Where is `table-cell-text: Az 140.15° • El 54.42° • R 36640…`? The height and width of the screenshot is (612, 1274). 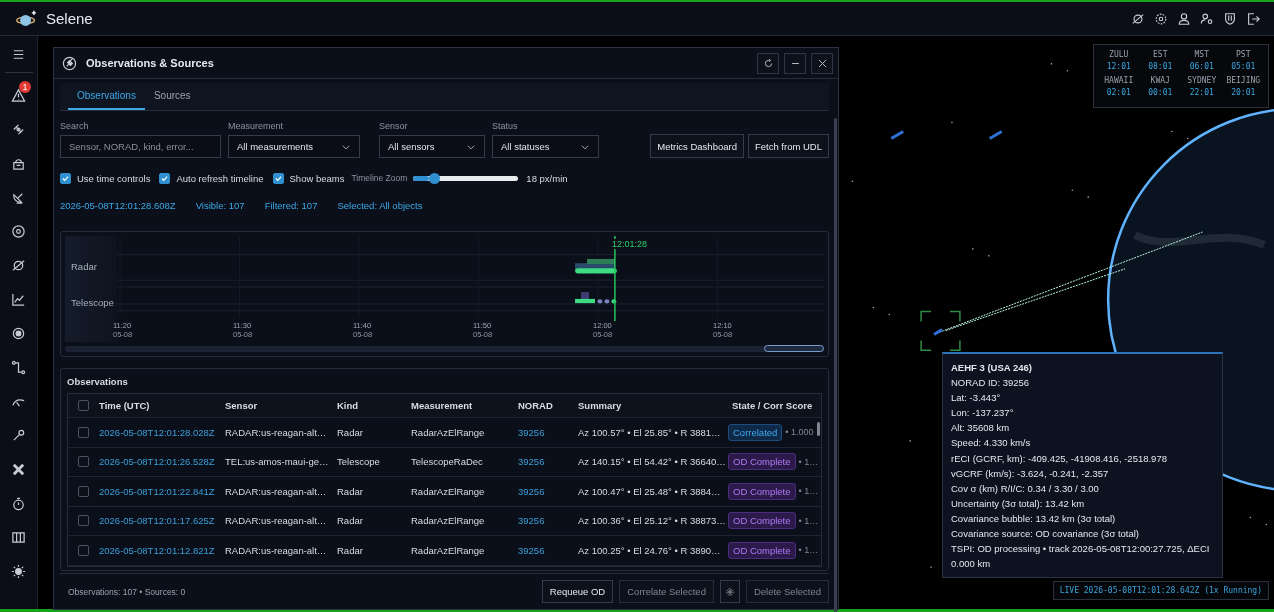 table-cell-text: Az 140.15° • El 54.42° • R 36640… is located at coordinates (652, 462).